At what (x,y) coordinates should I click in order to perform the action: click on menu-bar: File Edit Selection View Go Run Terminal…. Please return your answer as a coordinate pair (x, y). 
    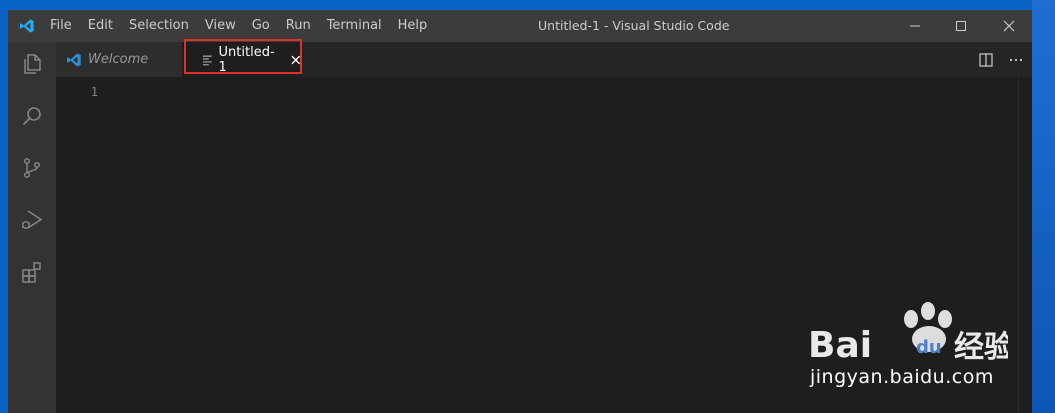
    Looking at the image, I should click on (238, 26).